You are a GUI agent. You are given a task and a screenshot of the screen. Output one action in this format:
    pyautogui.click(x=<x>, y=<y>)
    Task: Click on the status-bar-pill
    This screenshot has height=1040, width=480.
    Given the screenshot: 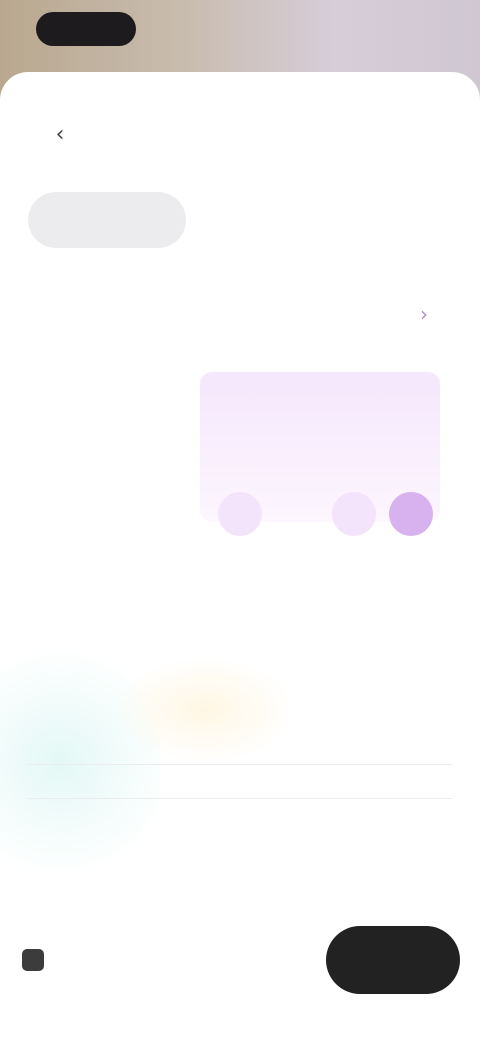 What is the action you would take?
    pyautogui.click(x=86, y=29)
    